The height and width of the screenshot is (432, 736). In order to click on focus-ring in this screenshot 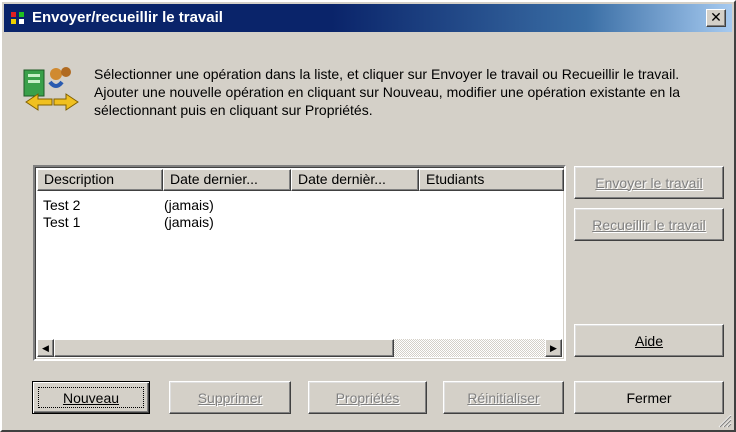, I will do `click(91, 397)`.